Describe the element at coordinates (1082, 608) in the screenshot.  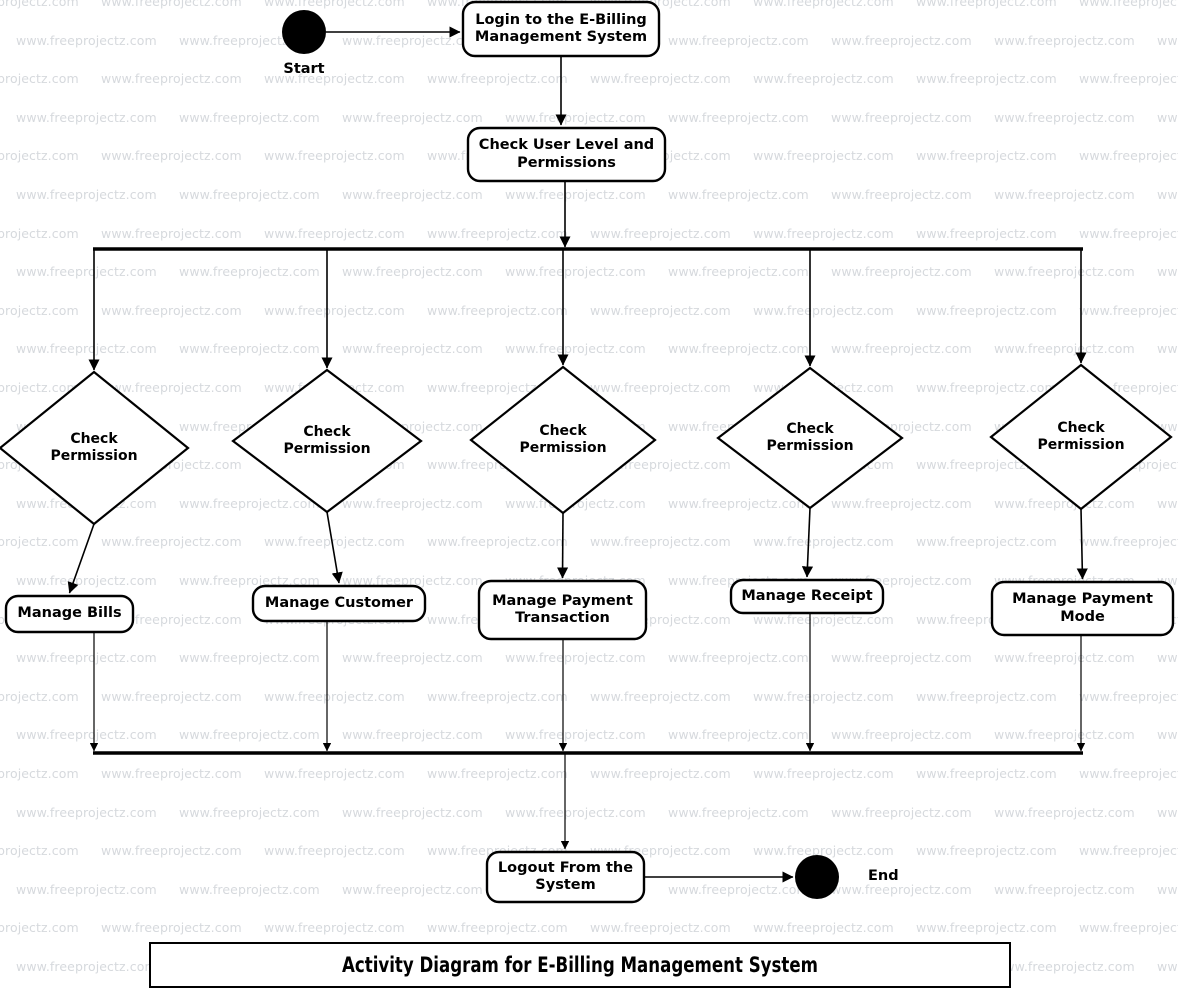
I see `activity-payment-mode-label: Manage Payment Mode` at that location.